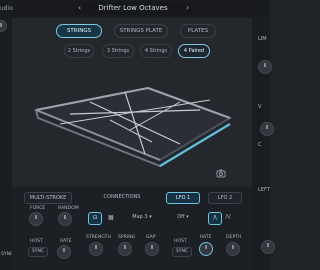 Image resolution: width=320 pixels, height=270 pixels. What do you see at coordinates (125, 249) in the screenshot?
I see `spring-knob` at bounding box center [125, 249].